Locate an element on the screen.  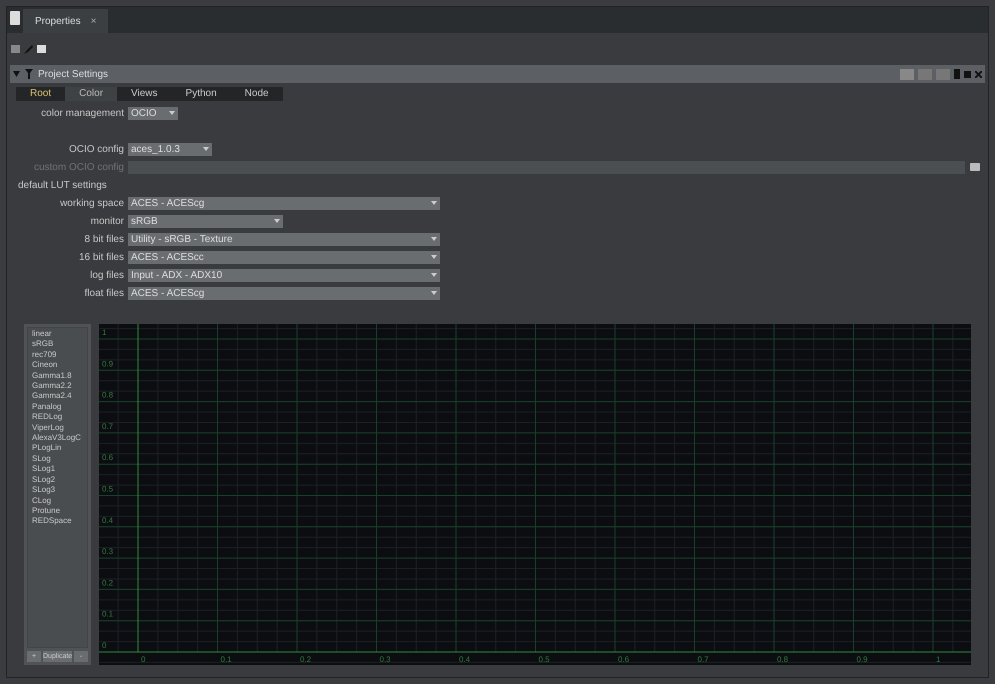
list-item: sRGB is located at coordinates (58, 344).